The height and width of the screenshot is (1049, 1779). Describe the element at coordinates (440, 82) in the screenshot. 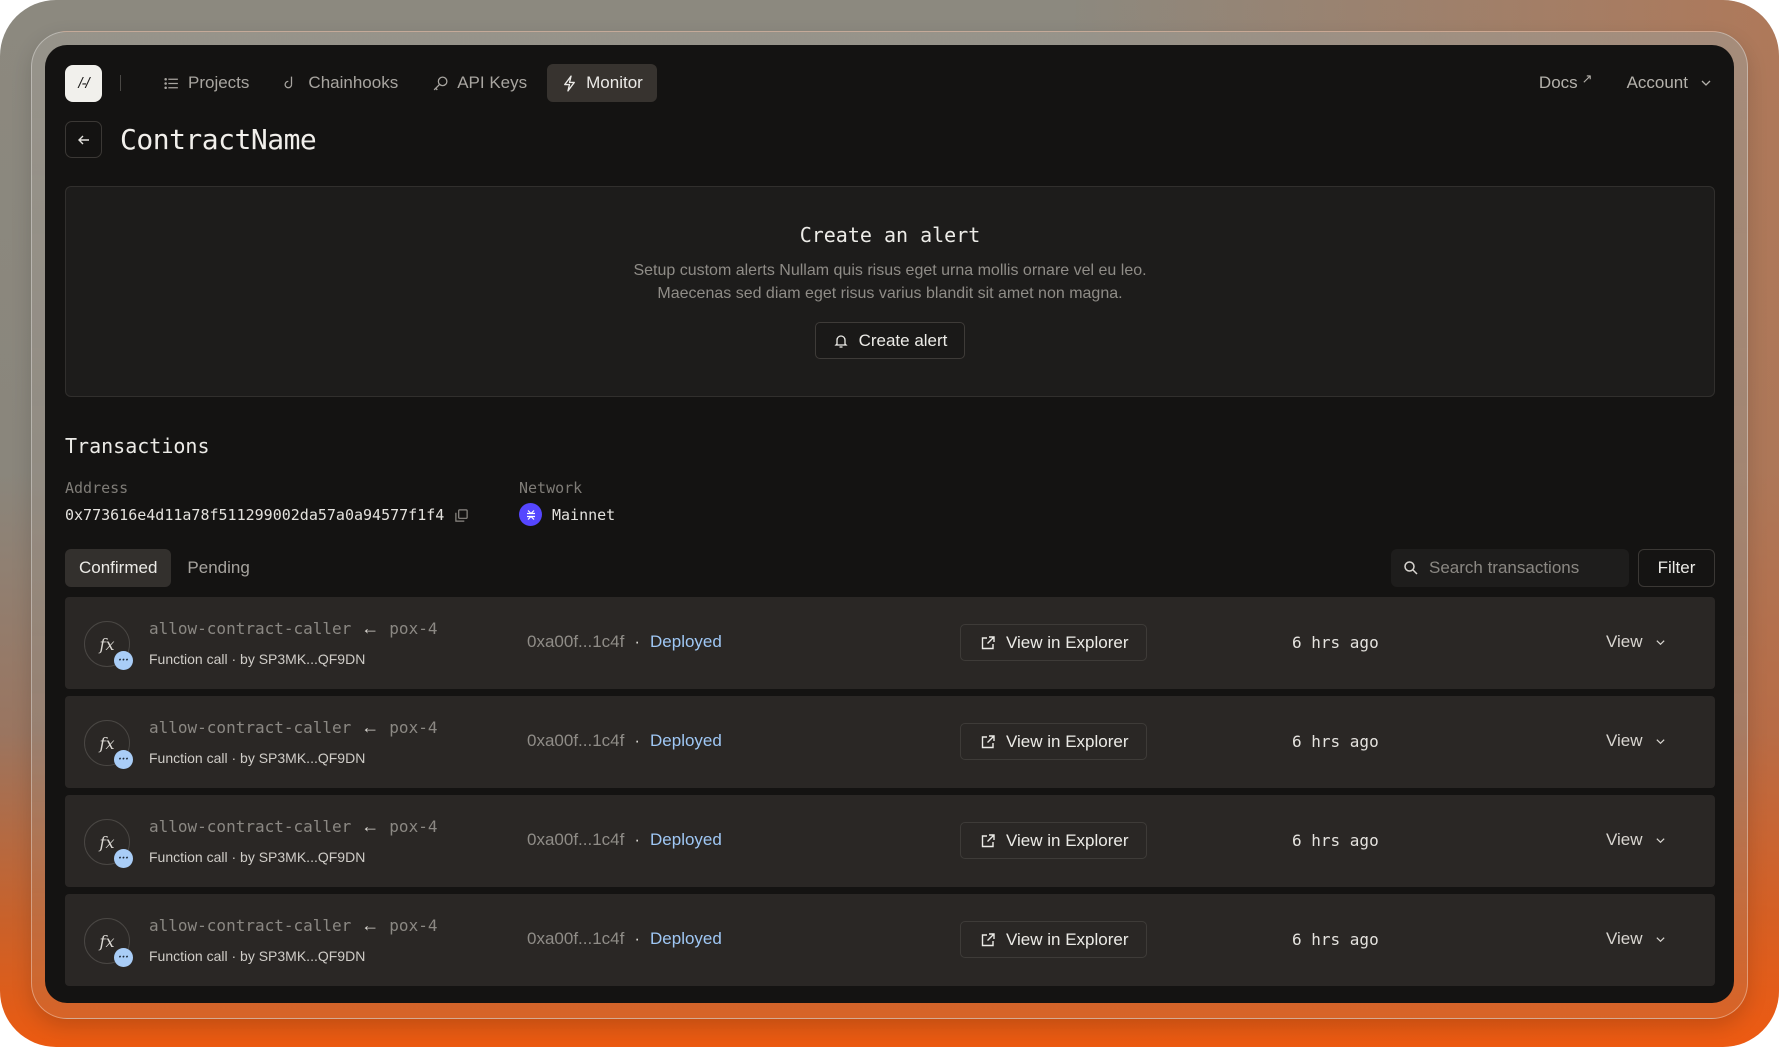

I see `key-icon` at that location.